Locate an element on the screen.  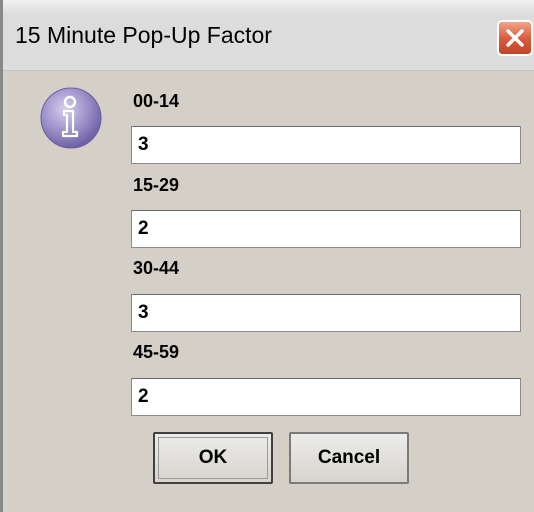
ok-focus-ring is located at coordinates (213, 458).